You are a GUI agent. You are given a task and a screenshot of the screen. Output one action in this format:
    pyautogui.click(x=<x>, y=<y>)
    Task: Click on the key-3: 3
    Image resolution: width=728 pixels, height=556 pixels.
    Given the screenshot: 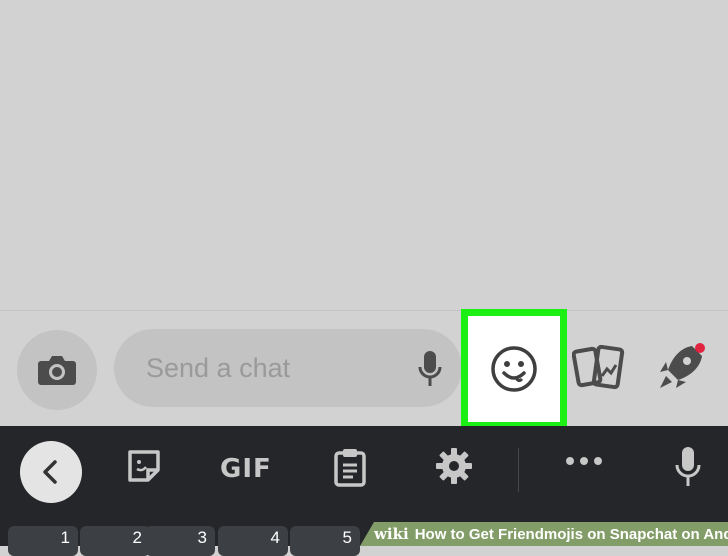 What is the action you would take?
    pyautogui.click(x=180, y=541)
    